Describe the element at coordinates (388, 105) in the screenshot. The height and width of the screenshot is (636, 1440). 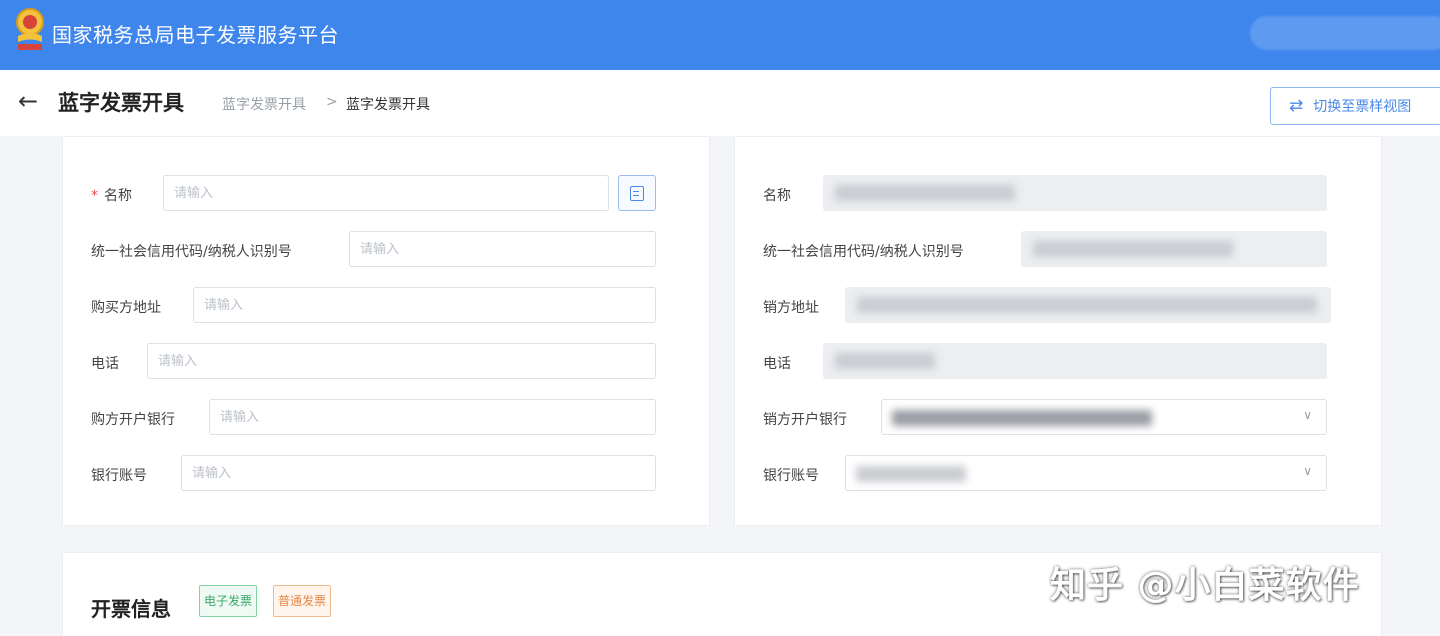
I see `breadcrumb-current: 蓝字发票开具` at that location.